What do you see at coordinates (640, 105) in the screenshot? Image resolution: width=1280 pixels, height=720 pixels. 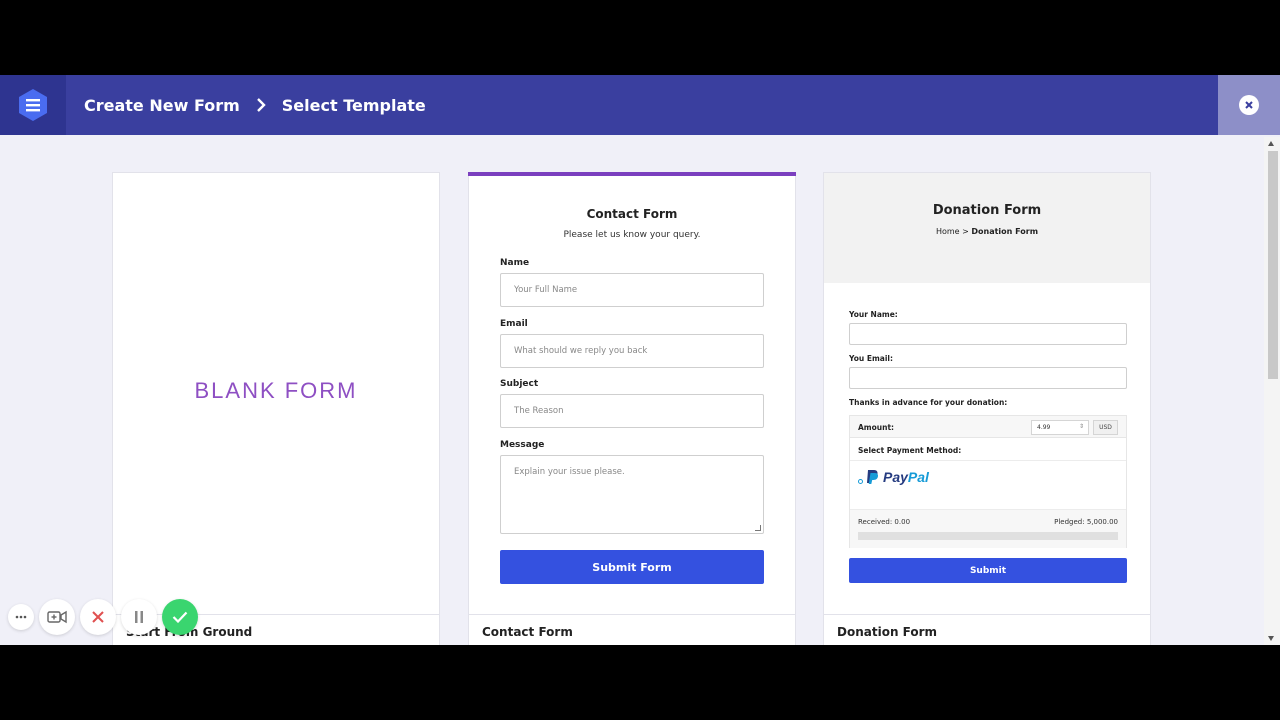 I see `top-bar: Create New Form Select Template` at bounding box center [640, 105].